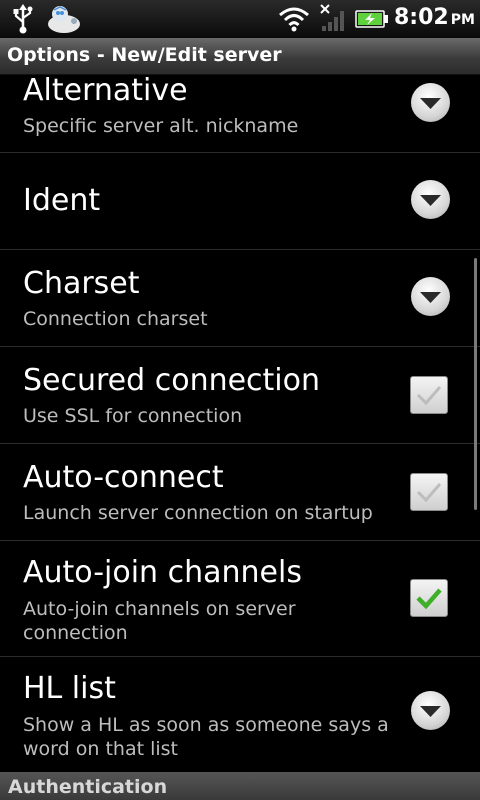 This screenshot has width=480, height=800. Describe the element at coordinates (144, 55) in the screenshot. I see `page-title: Options - New/Edit server` at that location.